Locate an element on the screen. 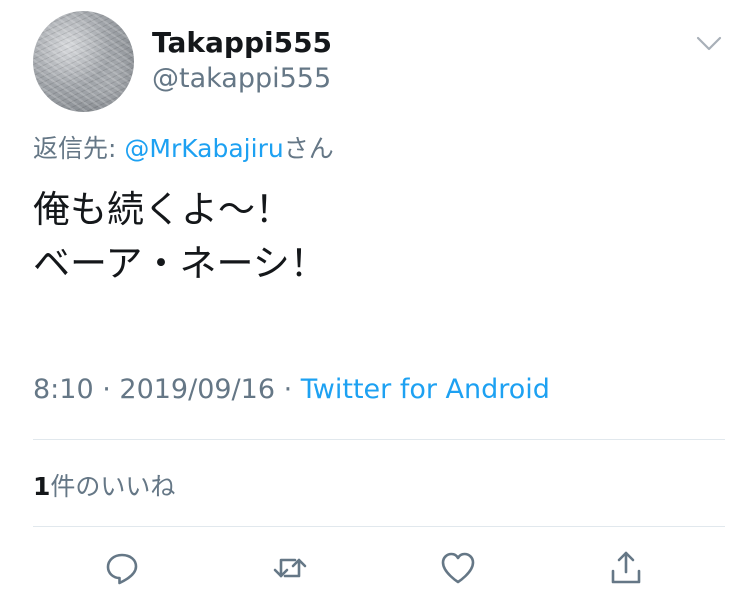  share-button is located at coordinates (626, 568).